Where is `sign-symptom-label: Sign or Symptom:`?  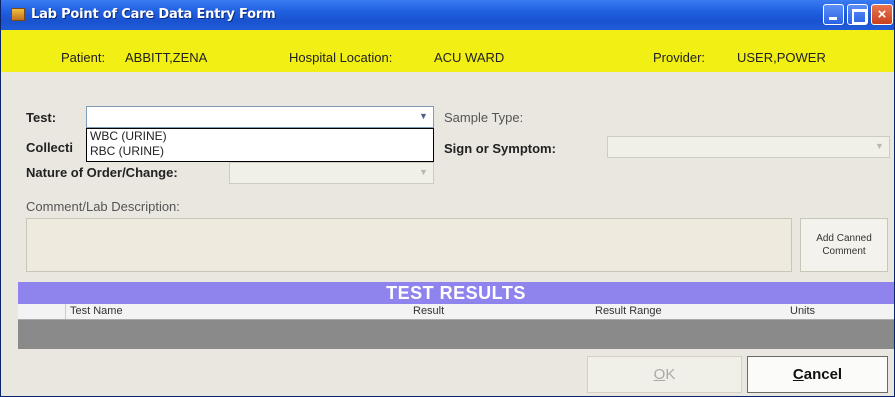 sign-symptom-label: Sign or Symptom: is located at coordinates (500, 148).